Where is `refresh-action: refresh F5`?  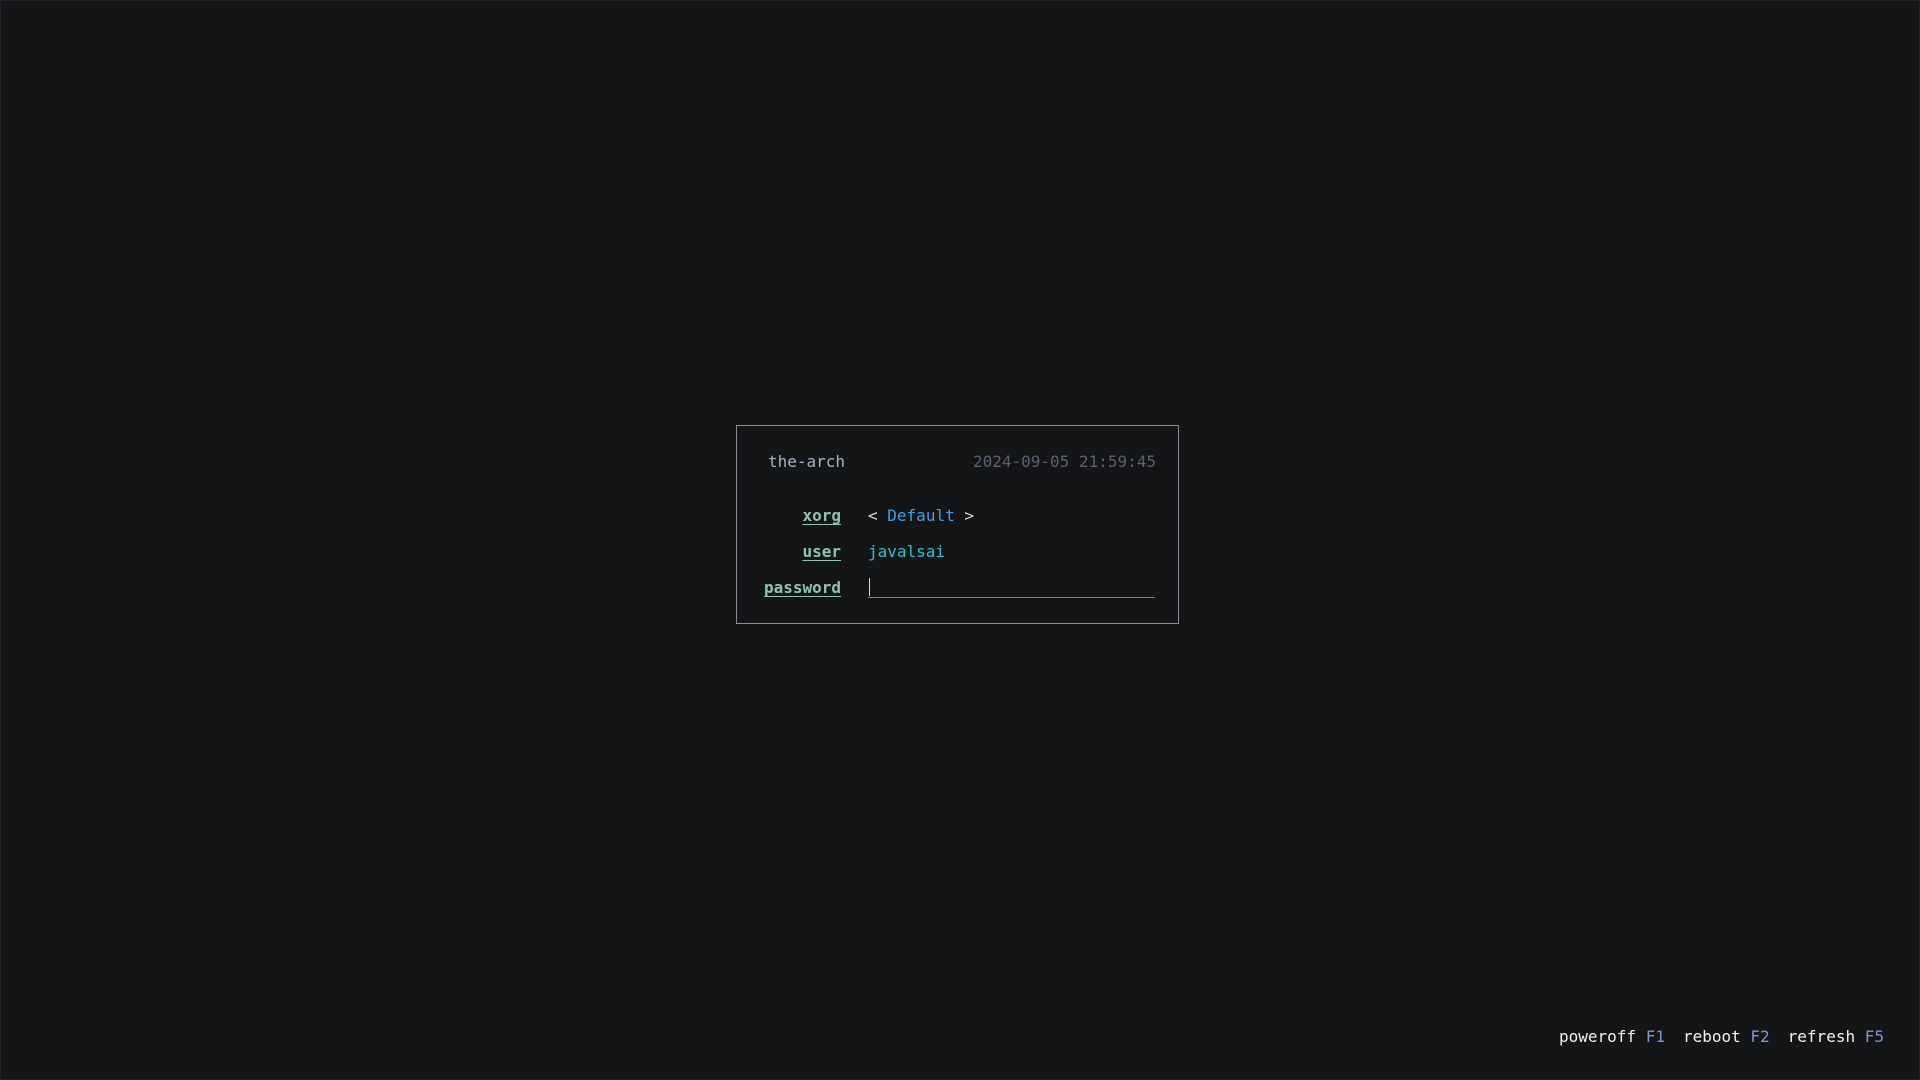
refresh-action: refresh F5 is located at coordinates (1836, 1036).